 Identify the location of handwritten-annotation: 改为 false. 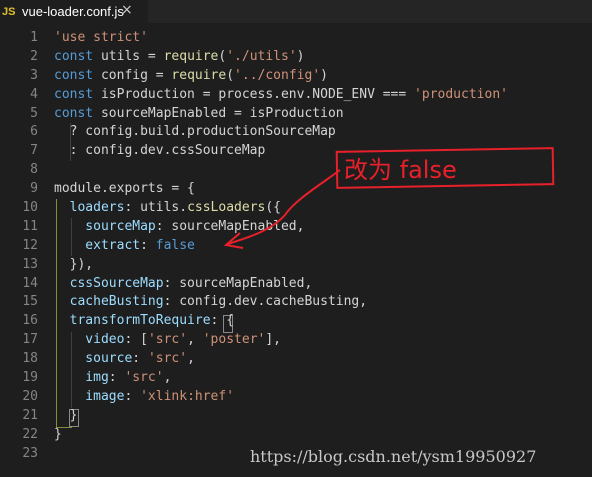
(389, 198).